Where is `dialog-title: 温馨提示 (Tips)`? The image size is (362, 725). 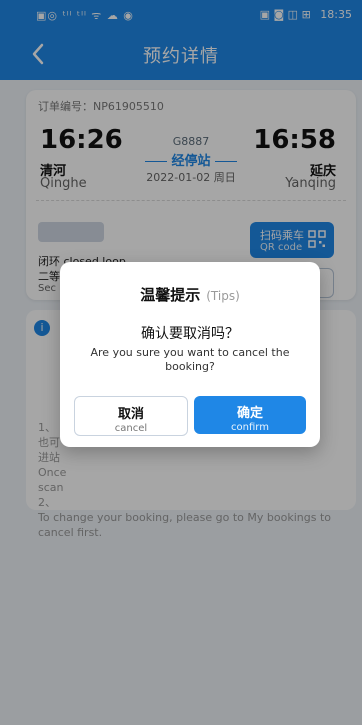
dialog-title: 温馨提示 (Tips) is located at coordinates (190, 294).